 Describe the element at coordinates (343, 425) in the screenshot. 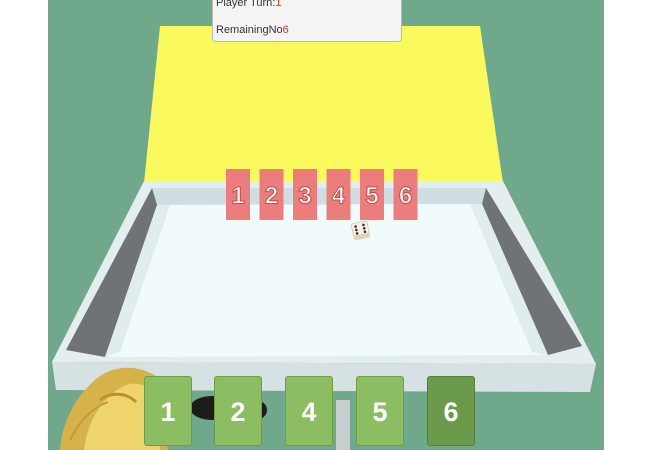

I see `pedestal` at that location.